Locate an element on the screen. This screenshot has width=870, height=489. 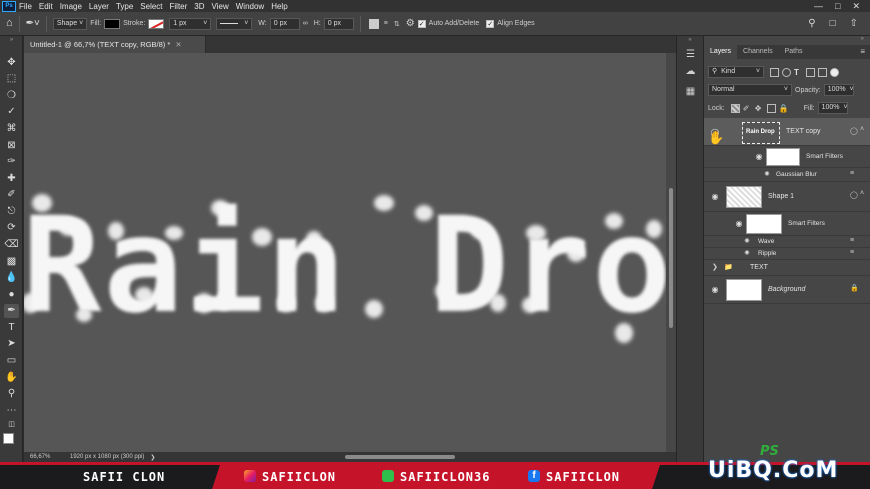
document-info: 1920 px x 1080 px (300 ppi) is located at coordinates (107, 457).